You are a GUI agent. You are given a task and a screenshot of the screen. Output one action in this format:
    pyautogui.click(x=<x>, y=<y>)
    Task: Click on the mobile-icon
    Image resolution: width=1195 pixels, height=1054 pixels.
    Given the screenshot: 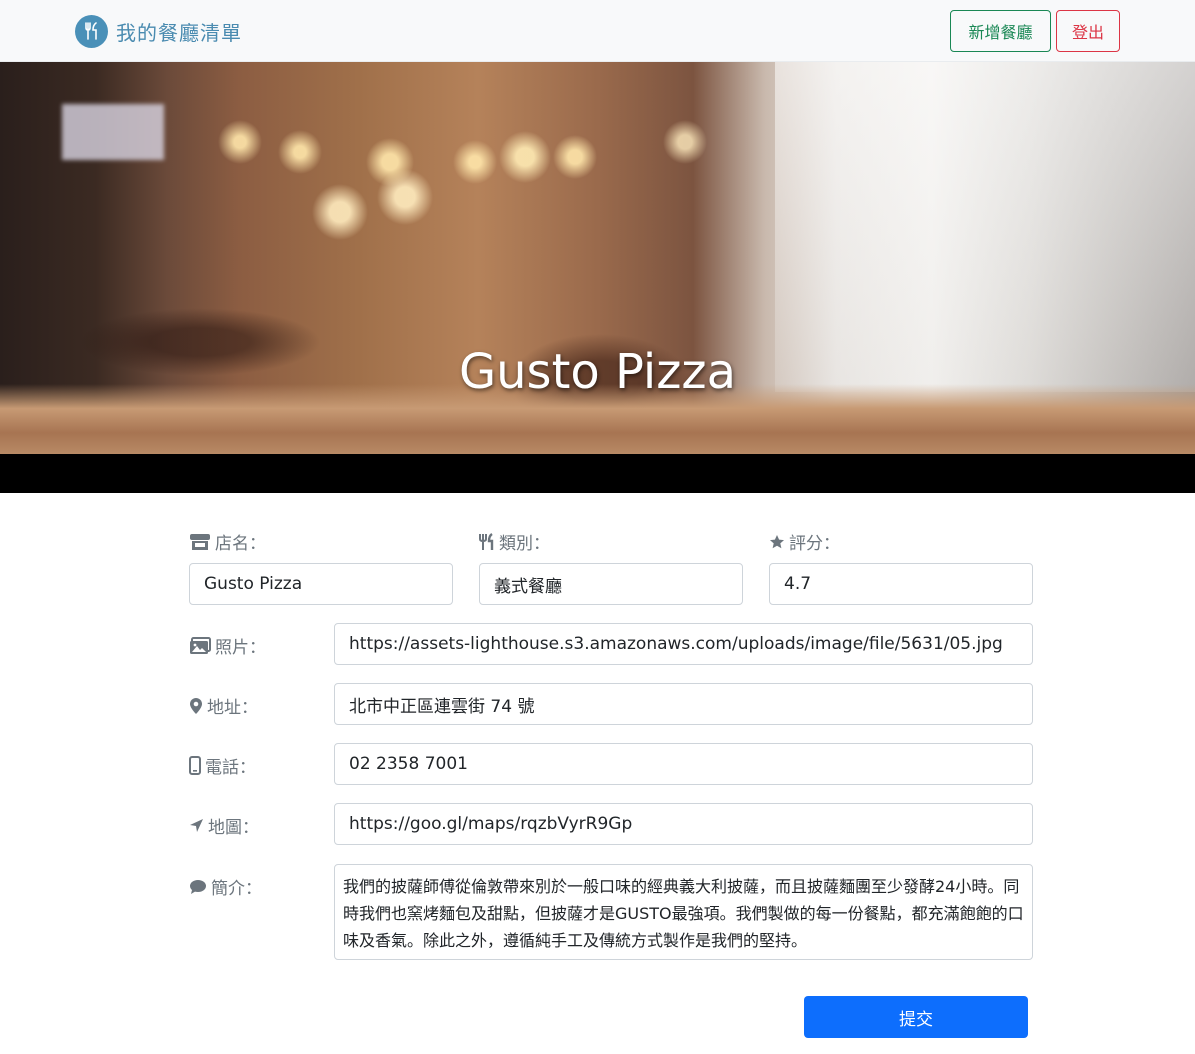 What is the action you would take?
    pyautogui.click(x=195, y=765)
    